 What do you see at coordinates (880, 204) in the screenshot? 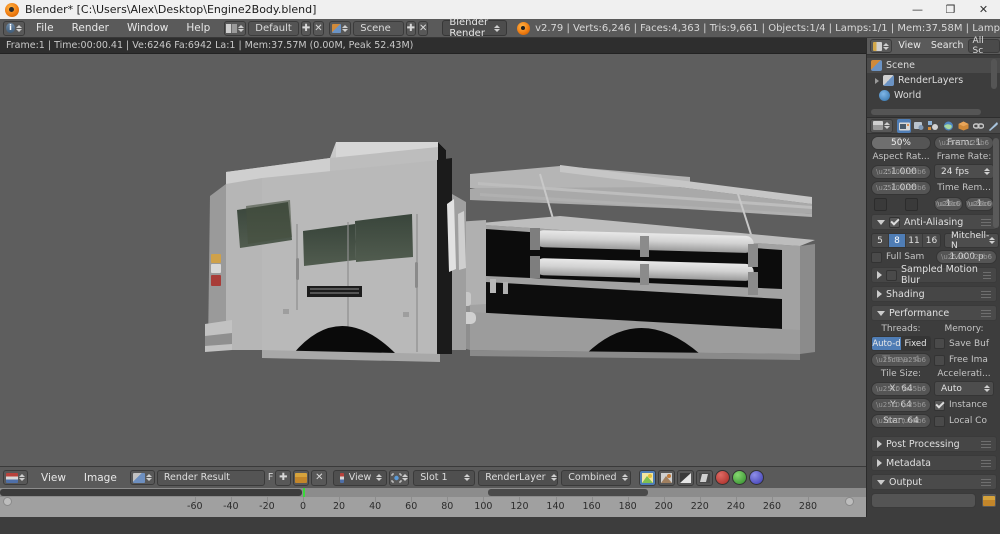
I see `border-toggle` at bounding box center [880, 204].